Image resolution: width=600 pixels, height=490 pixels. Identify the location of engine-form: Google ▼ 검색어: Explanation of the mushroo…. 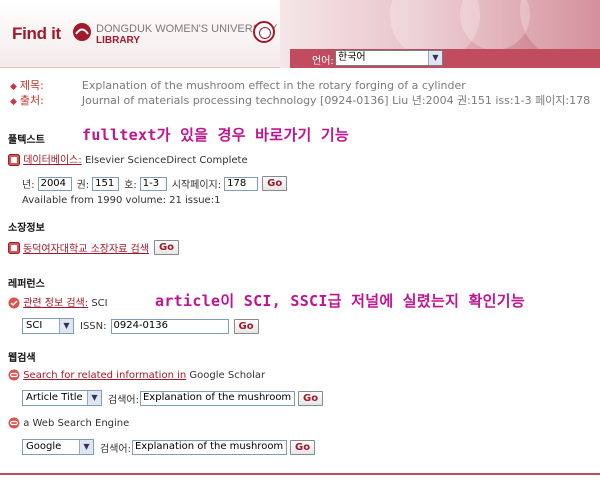
(169, 447).